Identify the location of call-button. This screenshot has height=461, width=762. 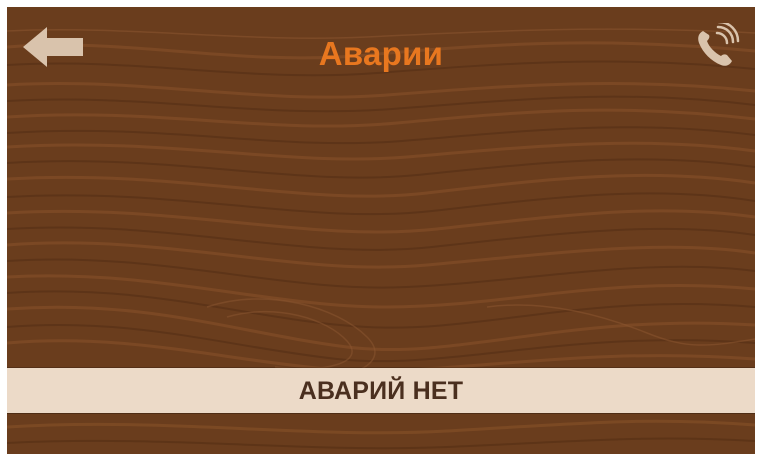
(717, 43).